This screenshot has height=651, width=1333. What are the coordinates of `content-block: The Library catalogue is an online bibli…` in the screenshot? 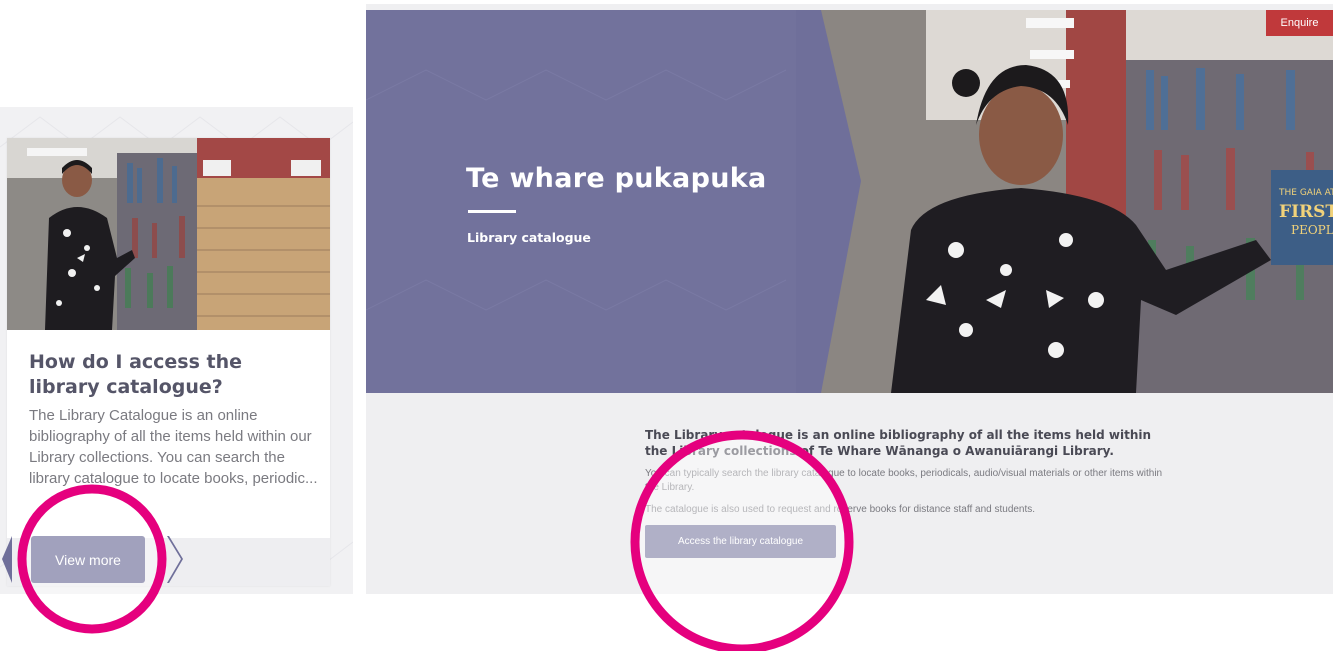 It's located at (905, 472).